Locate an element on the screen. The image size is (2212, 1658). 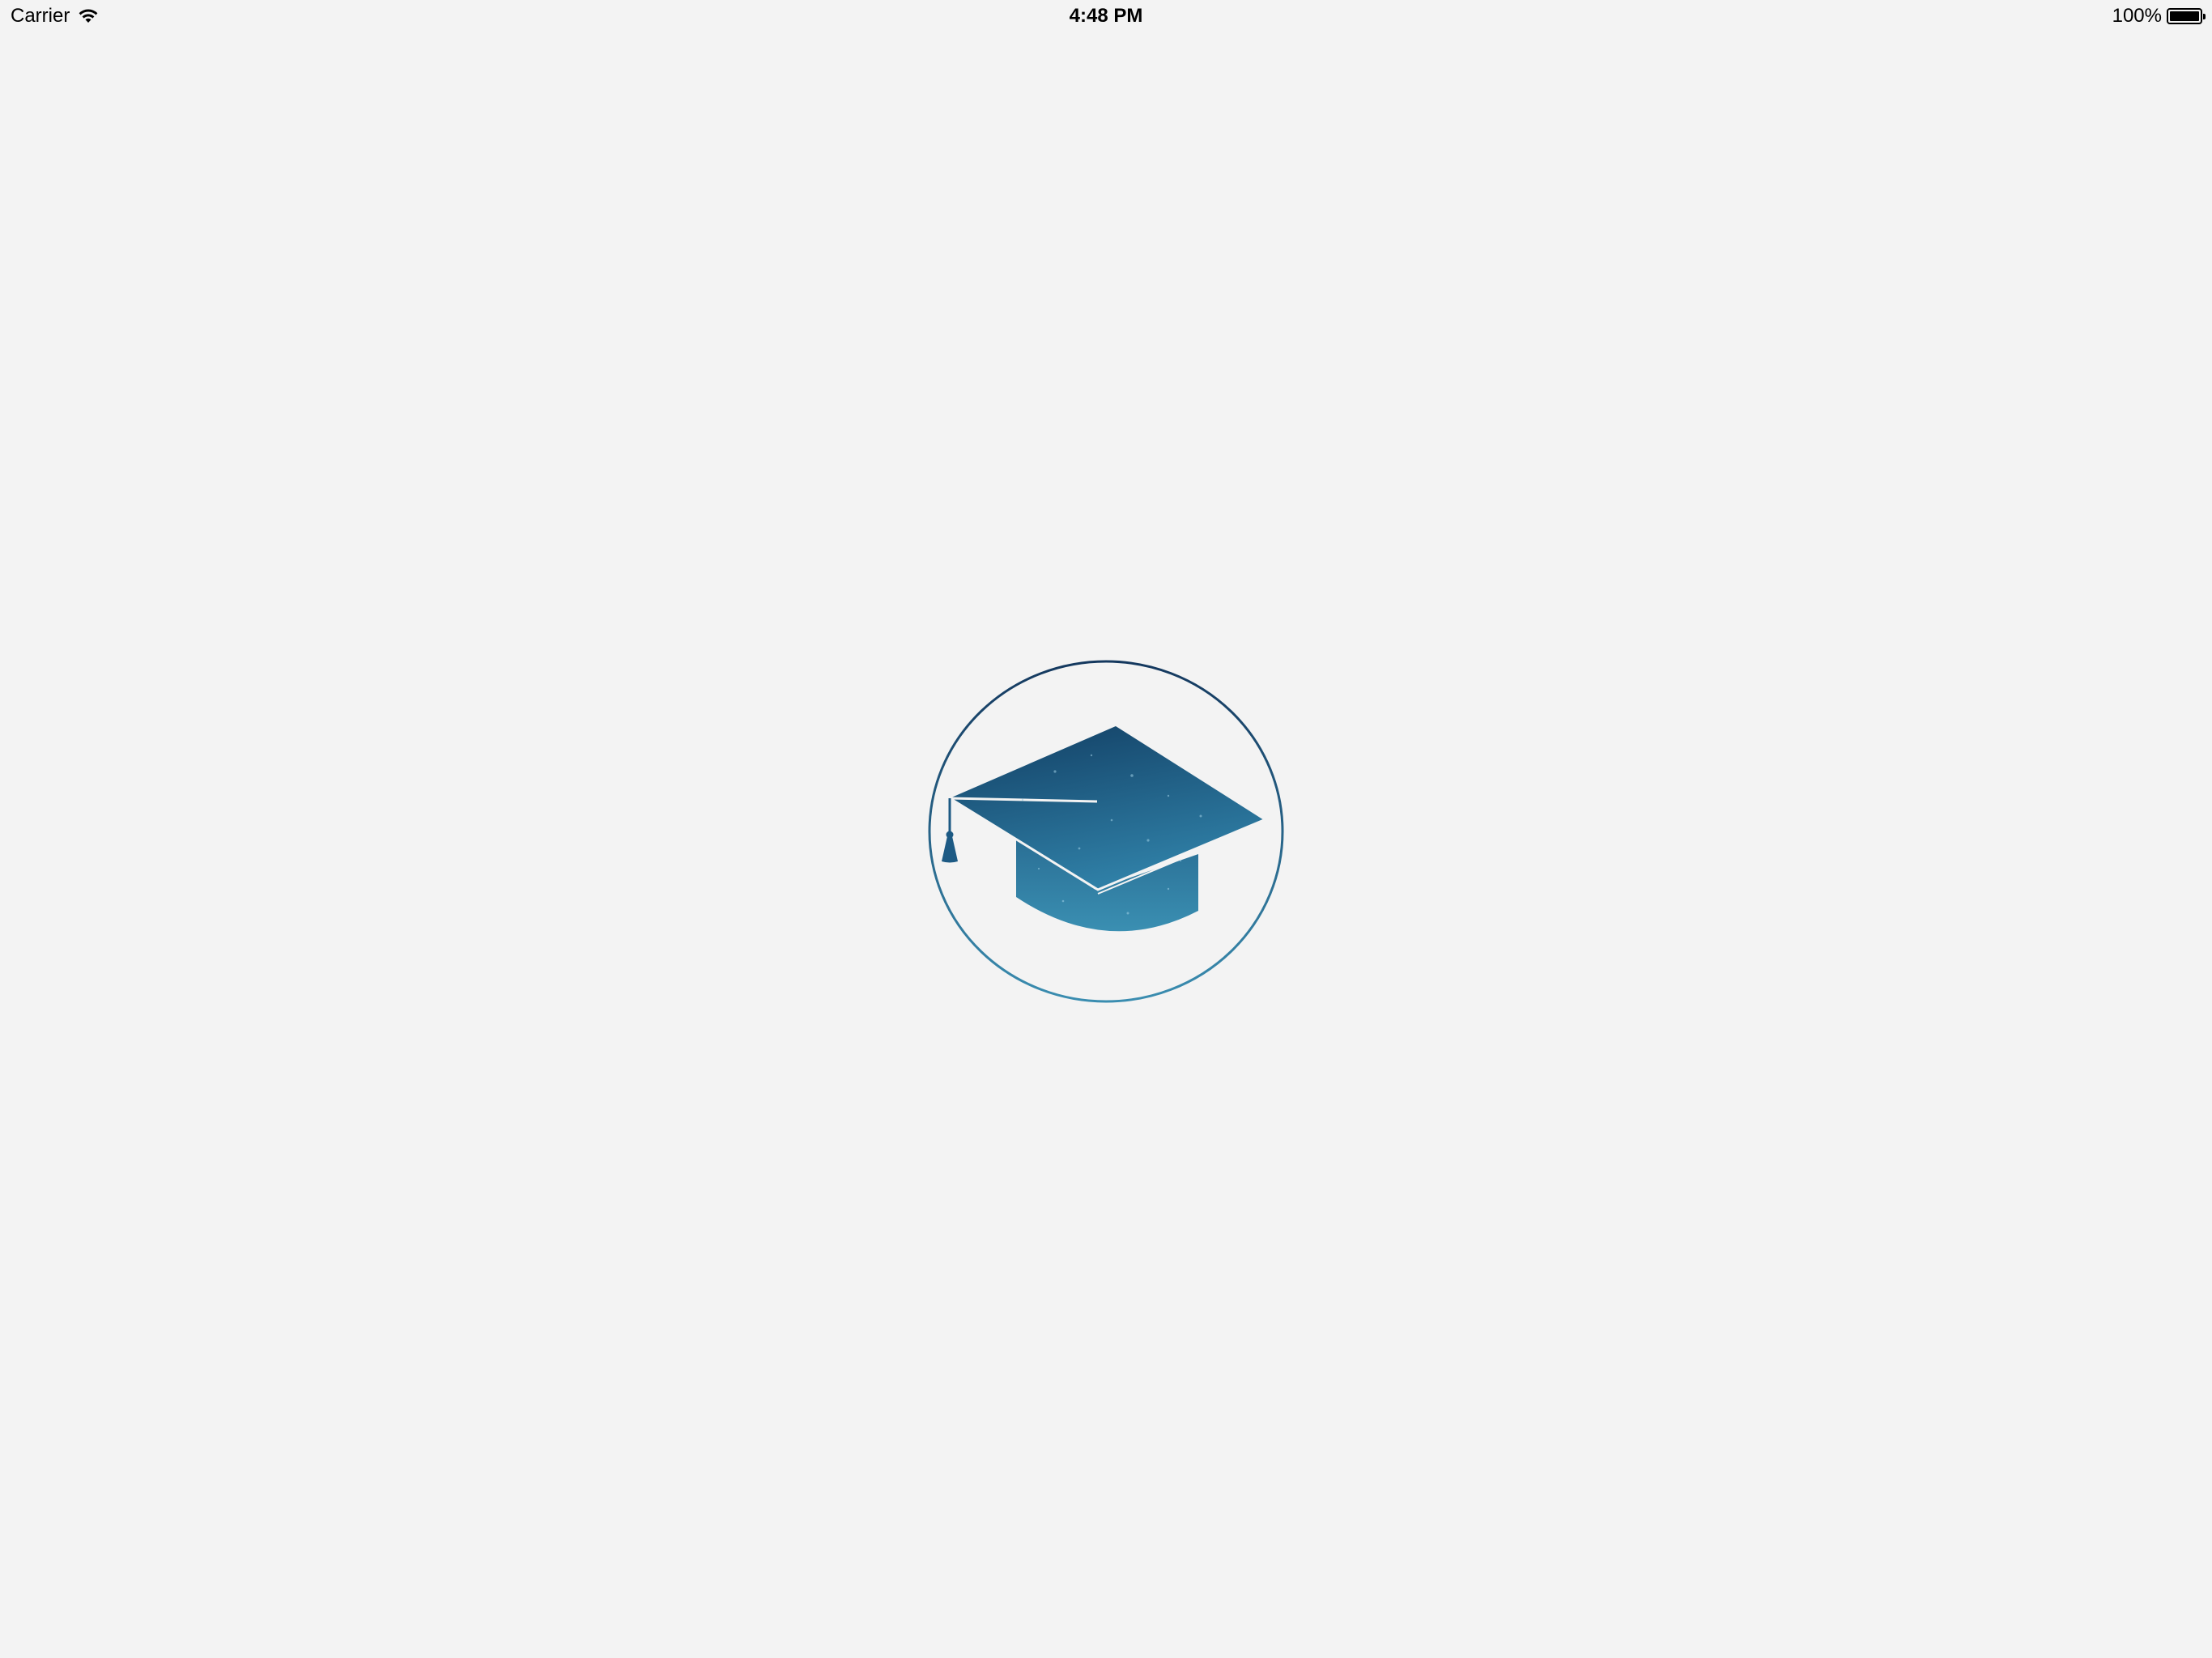
graduation-cap-icon is located at coordinates (1106, 831).